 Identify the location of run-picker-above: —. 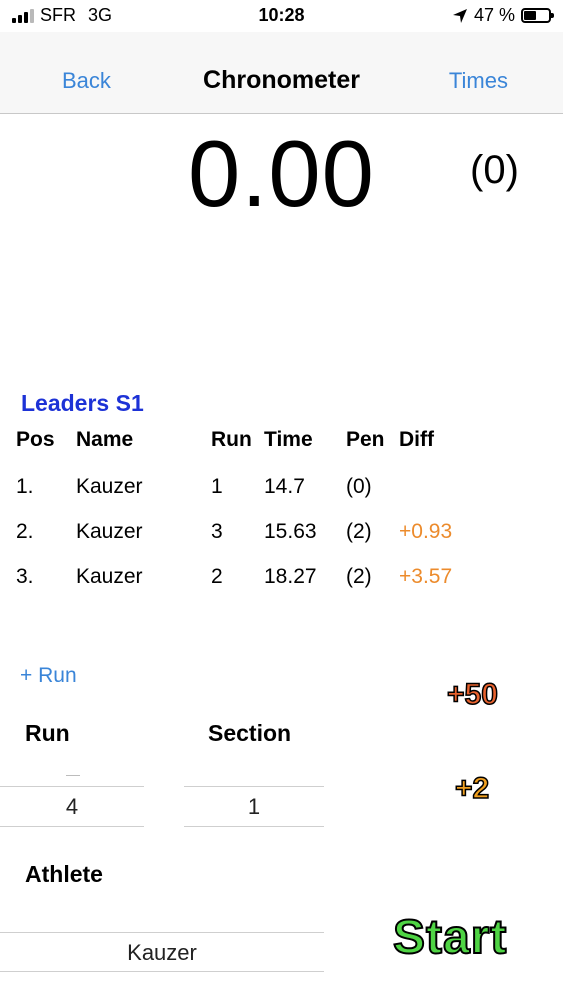
(73, 774).